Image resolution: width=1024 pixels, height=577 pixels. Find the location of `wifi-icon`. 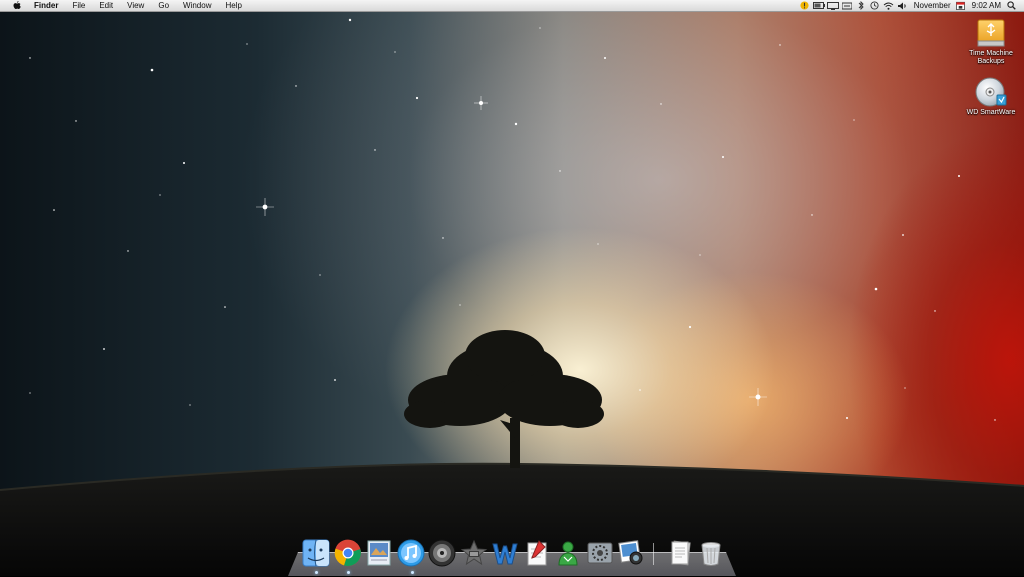

wifi-icon is located at coordinates (889, 5).